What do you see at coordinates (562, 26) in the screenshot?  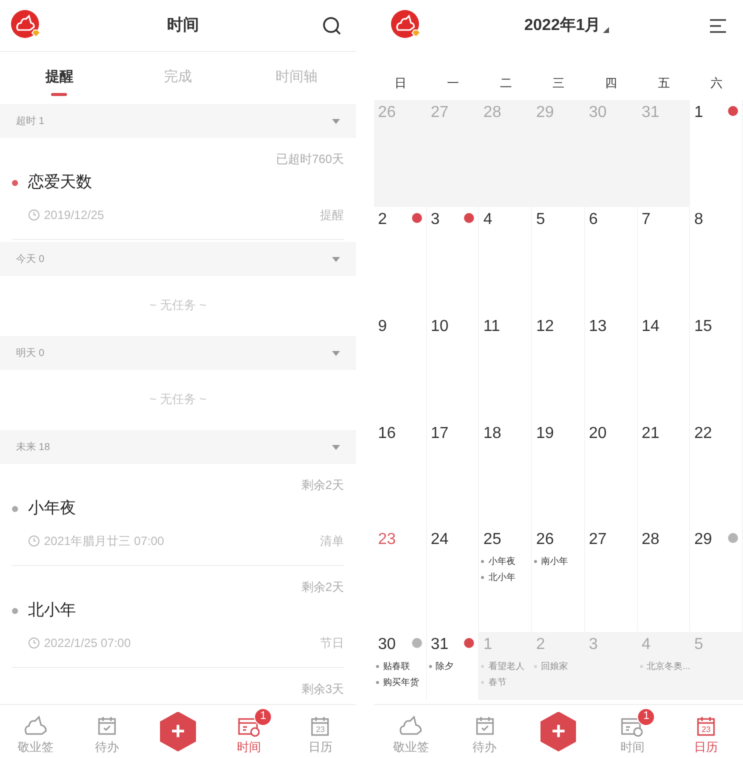 I see `month-title: 2022年1月` at bounding box center [562, 26].